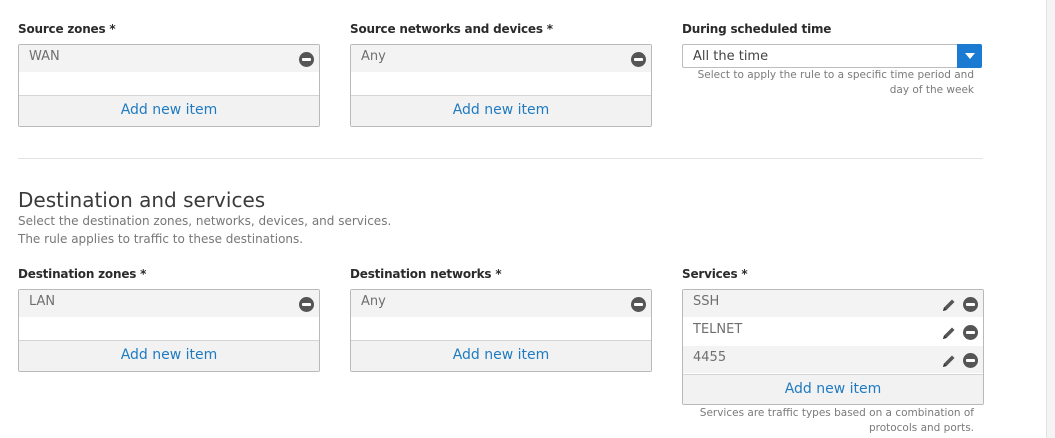 This screenshot has width=1055, height=438. I want to click on schedule-label: During scheduled time, so click(757, 29).